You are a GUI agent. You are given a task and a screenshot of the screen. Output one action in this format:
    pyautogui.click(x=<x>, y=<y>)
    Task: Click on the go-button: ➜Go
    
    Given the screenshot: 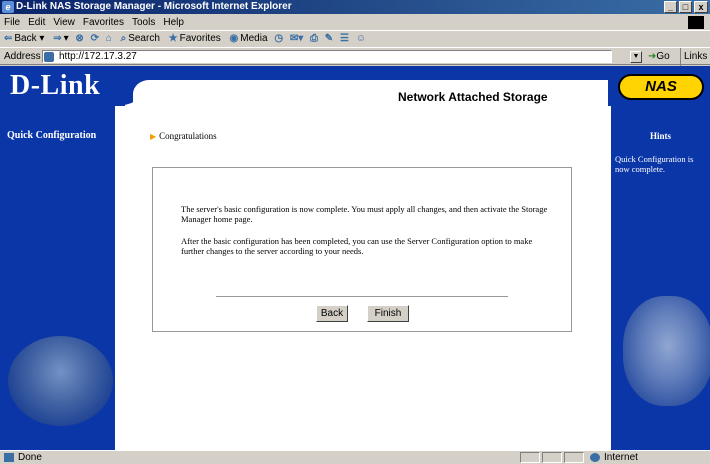 What is the action you would take?
    pyautogui.click(x=659, y=57)
    